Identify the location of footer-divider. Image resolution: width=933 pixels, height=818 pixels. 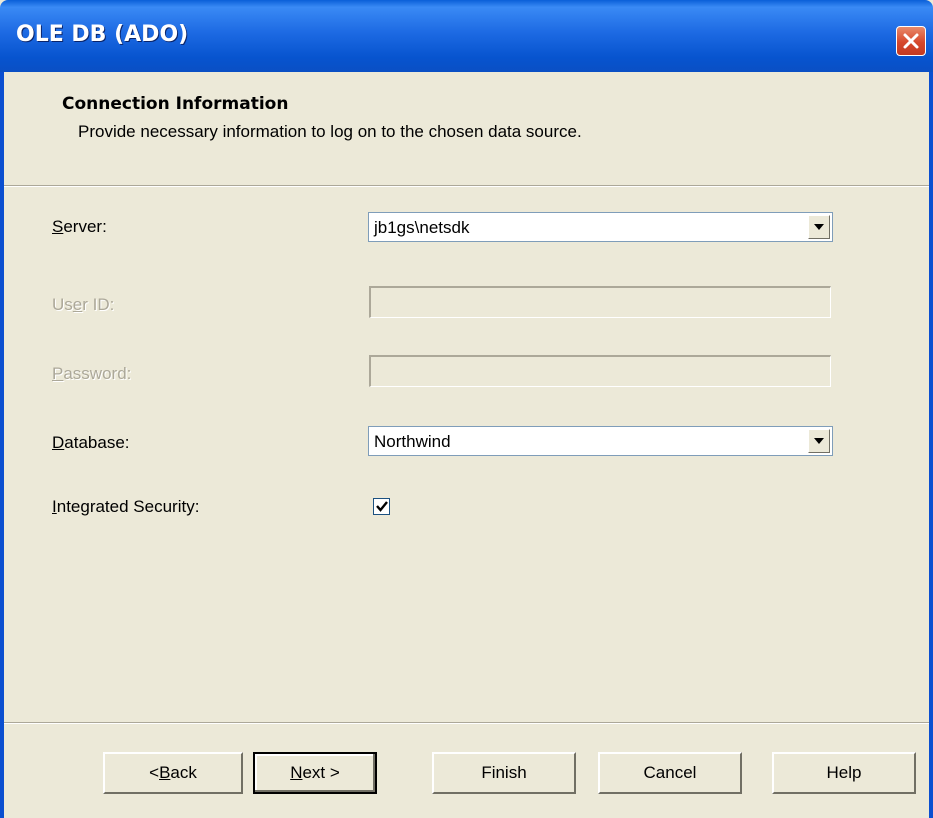
(466, 723).